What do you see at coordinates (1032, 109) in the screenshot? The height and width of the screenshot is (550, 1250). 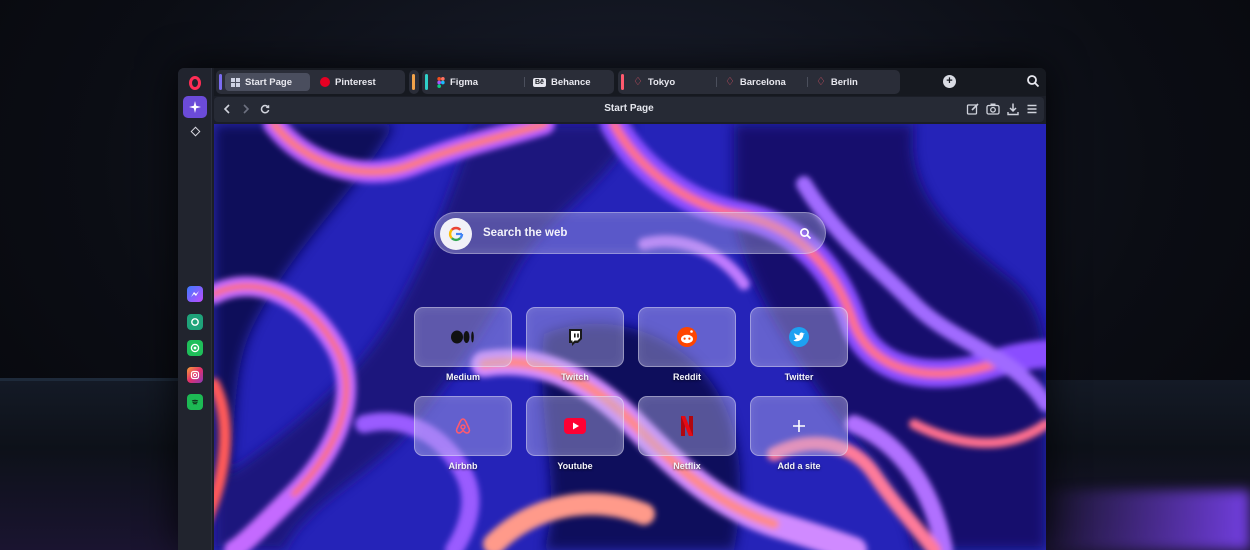 I see `menu-icon` at bounding box center [1032, 109].